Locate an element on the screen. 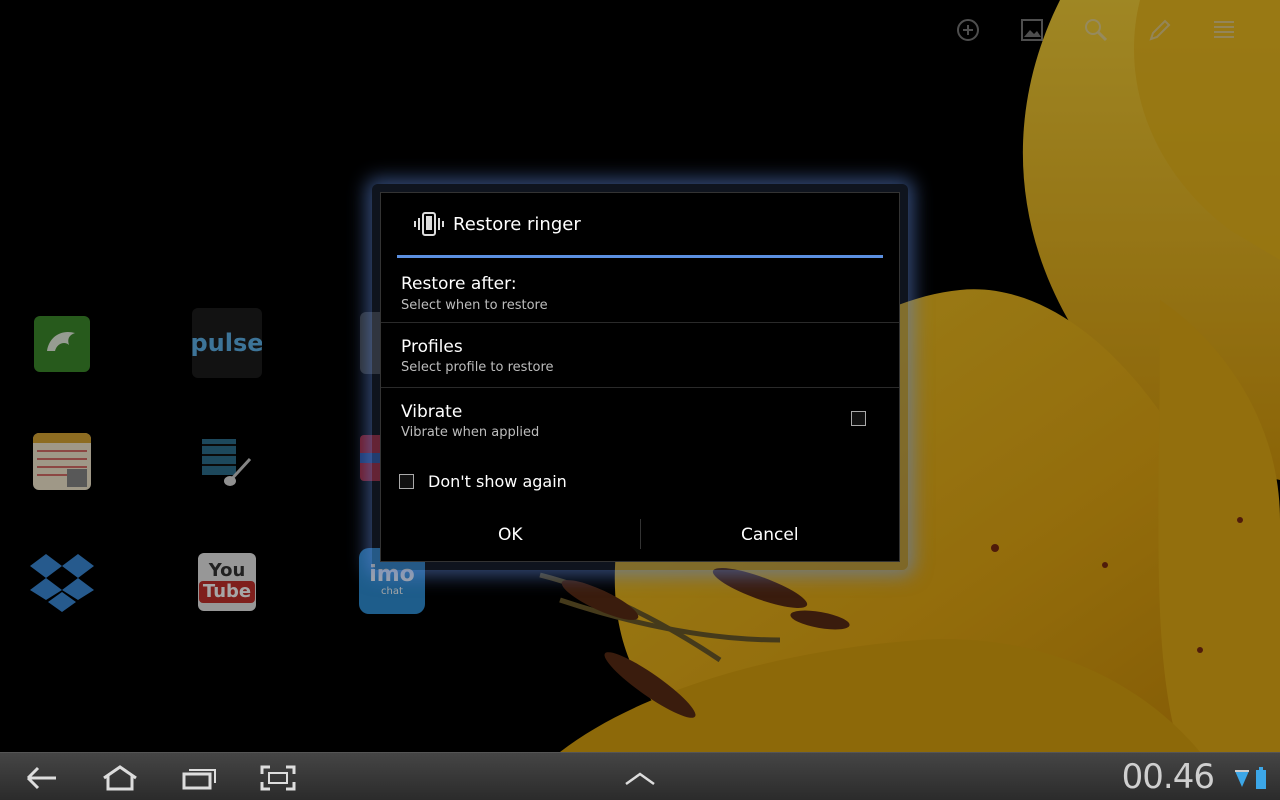 This screenshot has height=800, width=1280. home-button is located at coordinates (120, 778).